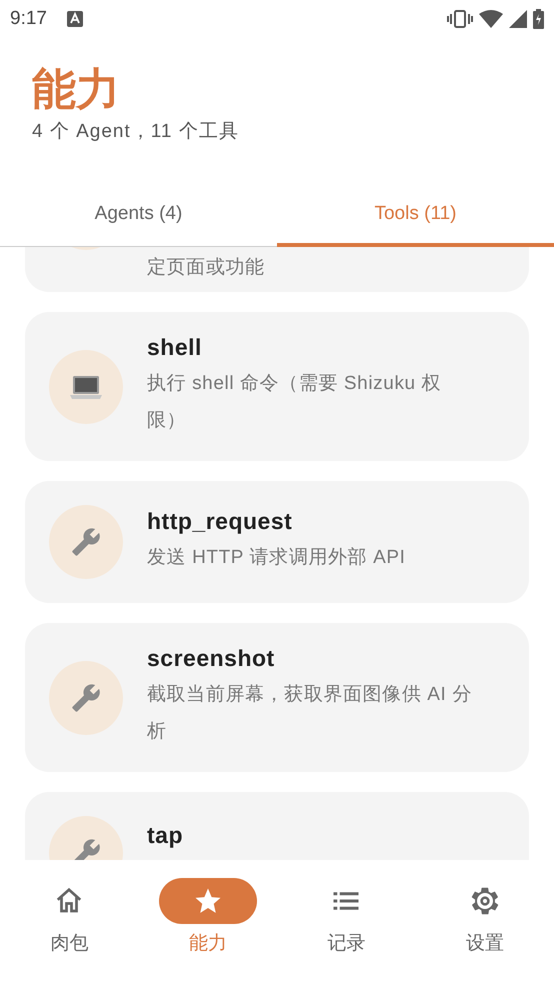 This screenshot has width=554, height=984. I want to click on battery-icon, so click(538, 19).